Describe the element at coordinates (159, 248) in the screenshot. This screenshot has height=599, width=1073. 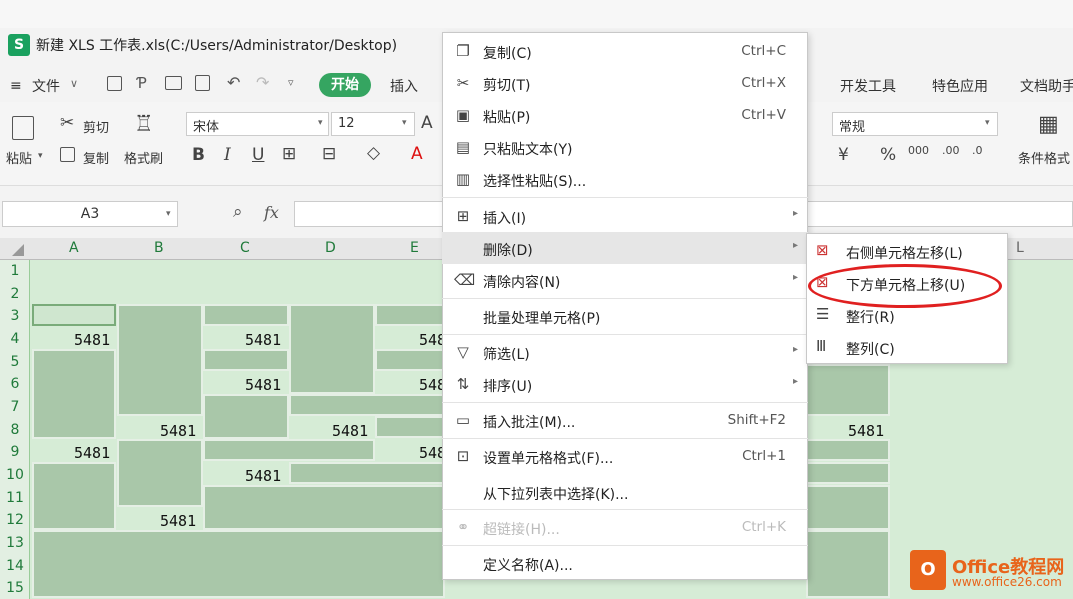
I see `column-header-b: B` at that location.